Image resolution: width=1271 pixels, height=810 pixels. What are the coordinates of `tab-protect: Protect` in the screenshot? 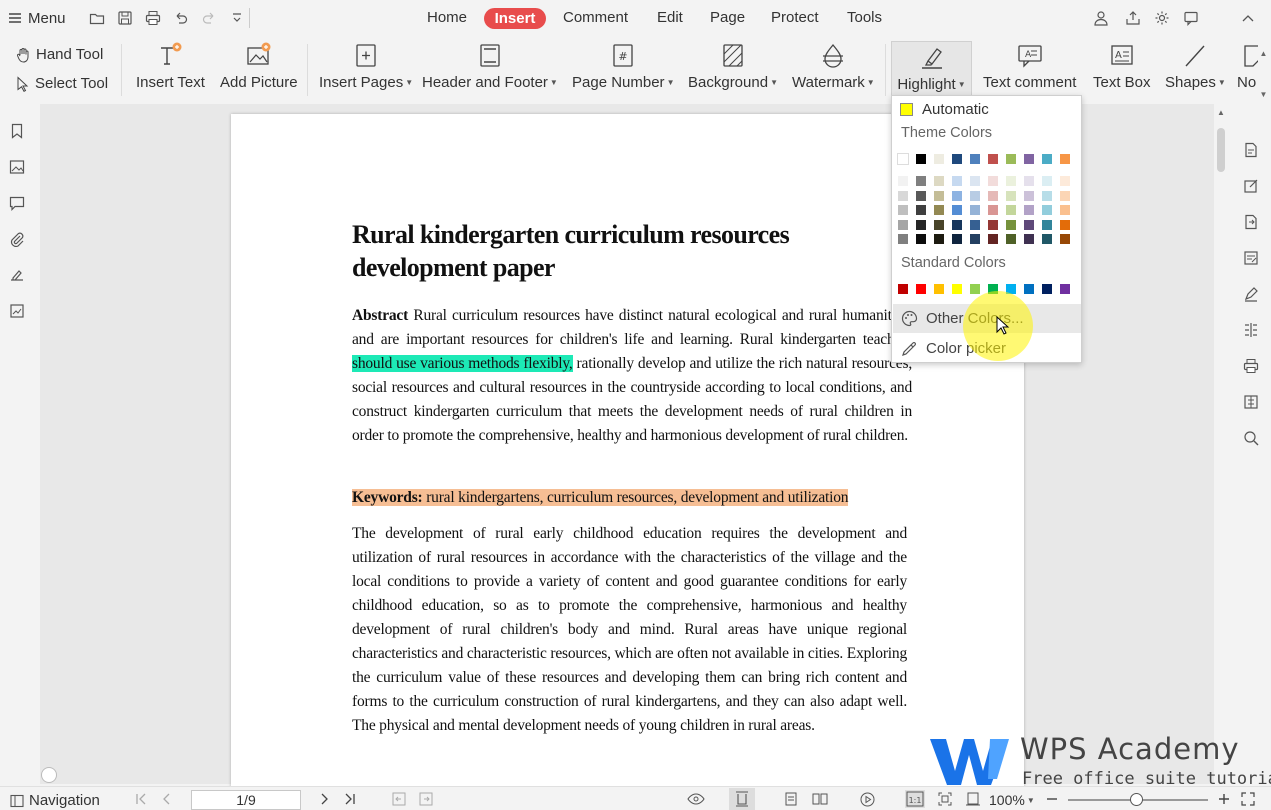 It's located at (795, 17).